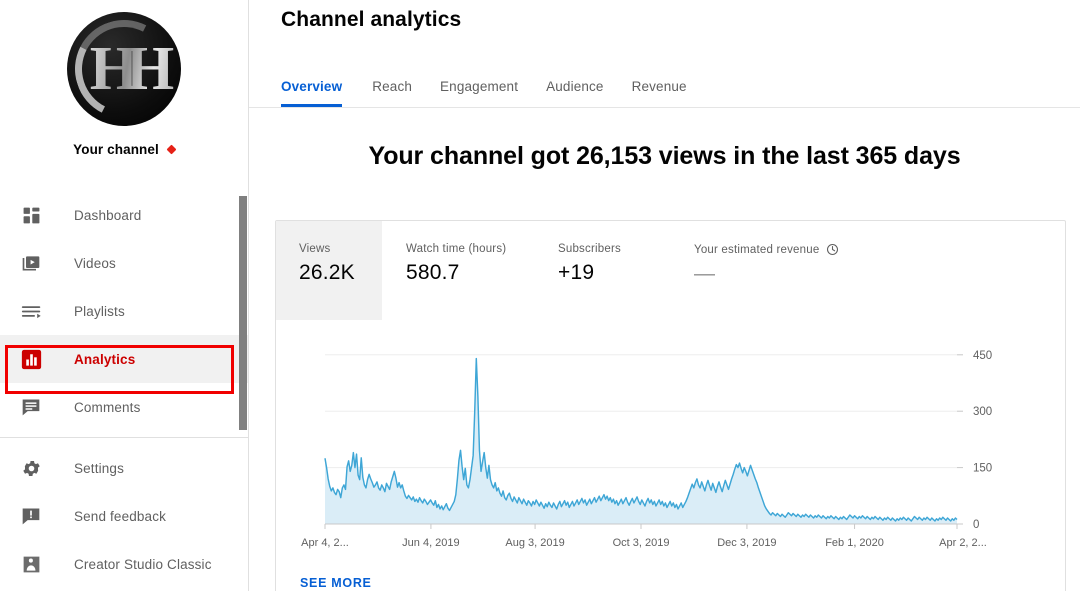  Describe the element at coordinates (31, 311) in the screenshot. I see `playlists-icon` at that location.